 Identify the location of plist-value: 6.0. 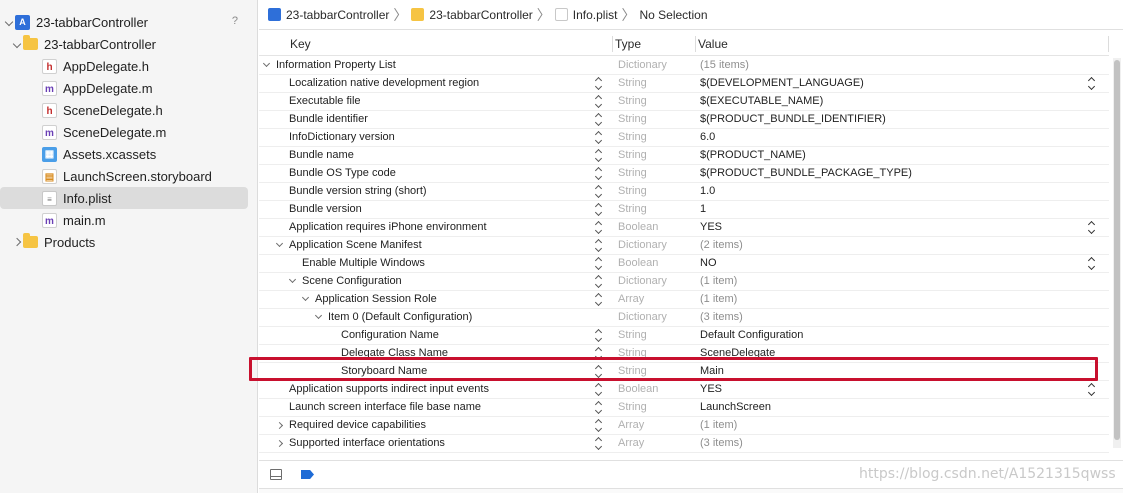
(707, 137).